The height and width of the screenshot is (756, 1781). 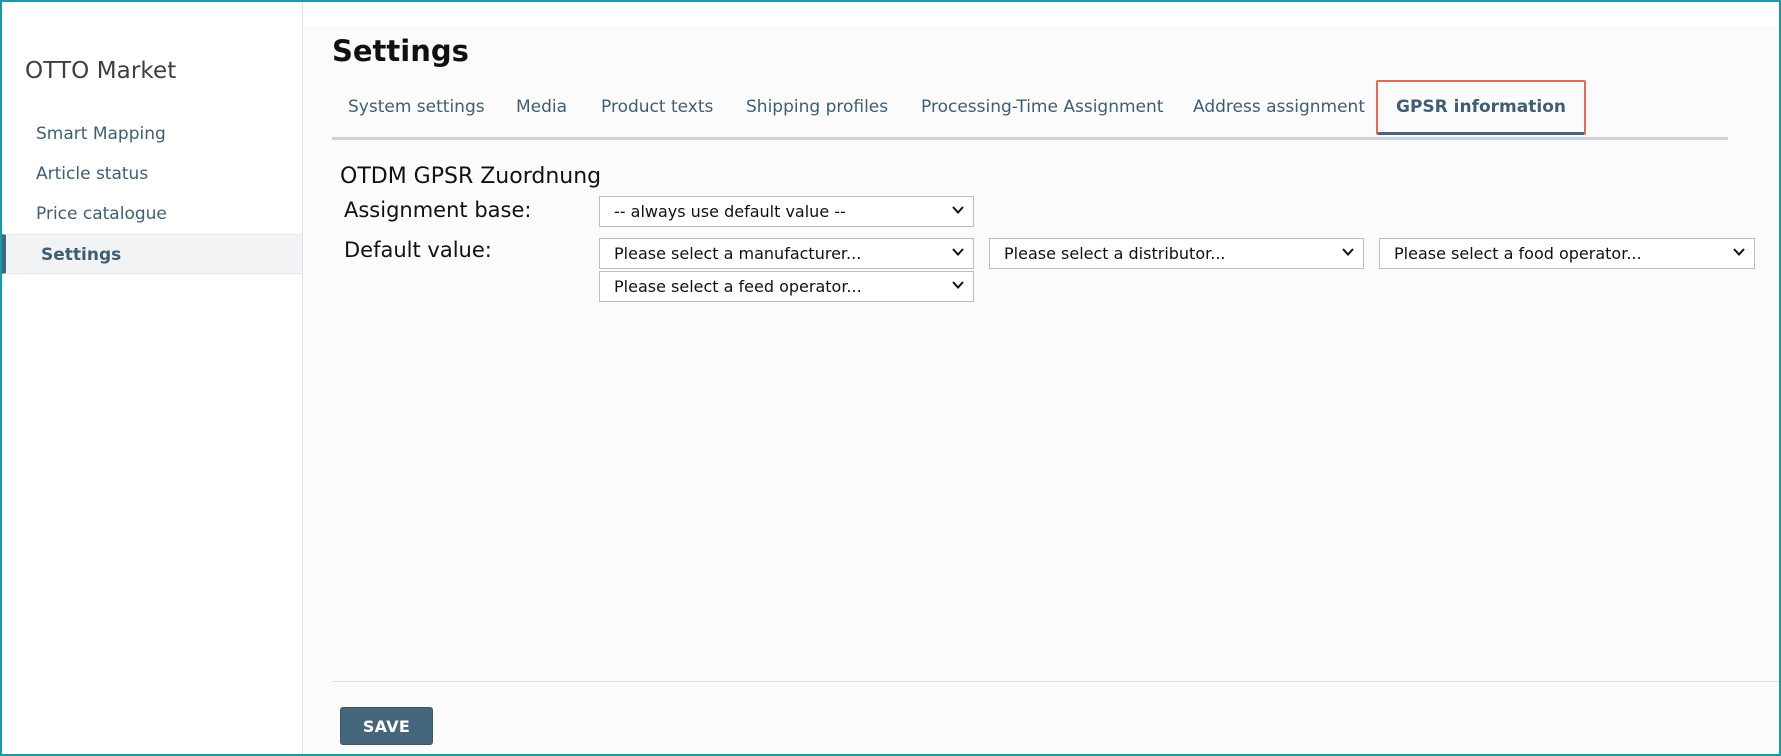 I want to click on default-value-label: Default value:, so click(x=418, y=250).